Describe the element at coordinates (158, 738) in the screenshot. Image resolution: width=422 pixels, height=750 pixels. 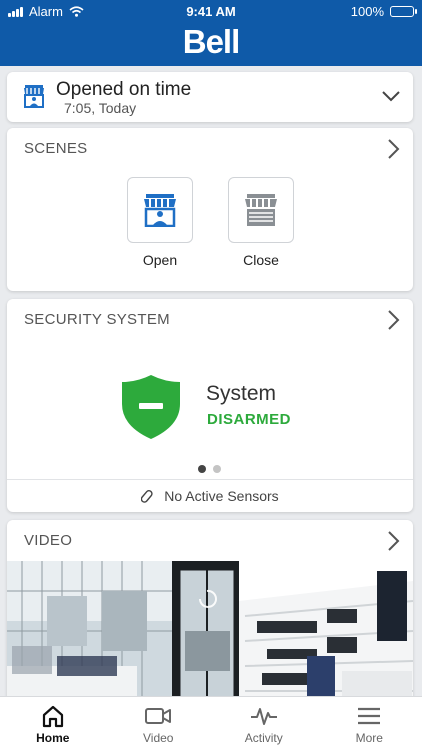
I see `tab-video-label: Video` at that location.